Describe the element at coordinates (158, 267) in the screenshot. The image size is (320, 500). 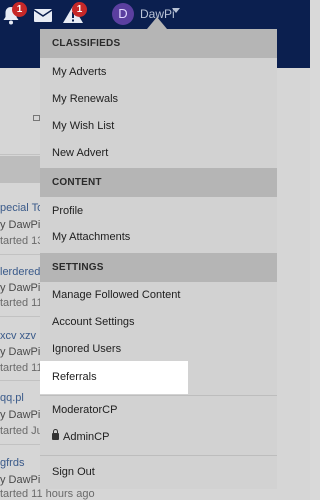
I see `section-header-settings: SETTINGS` at that location.